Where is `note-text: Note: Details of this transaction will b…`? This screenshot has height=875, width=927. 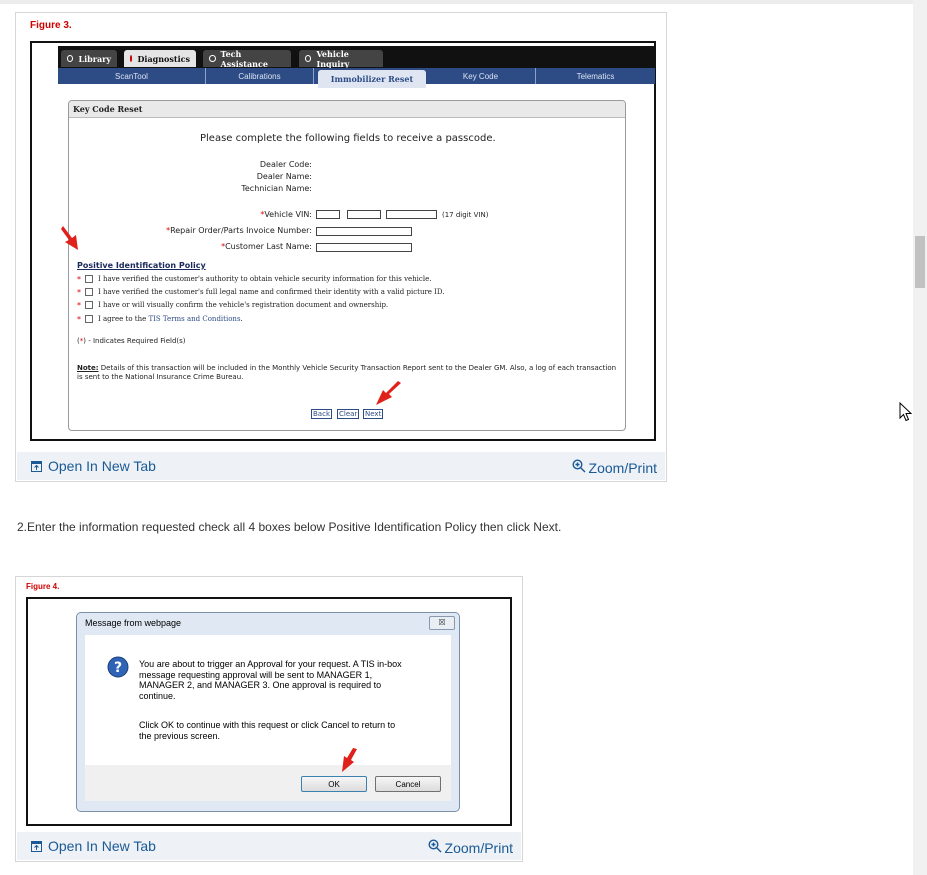
note-text: Note: Details of this transaction will b… is located at coordinates (347, 372).